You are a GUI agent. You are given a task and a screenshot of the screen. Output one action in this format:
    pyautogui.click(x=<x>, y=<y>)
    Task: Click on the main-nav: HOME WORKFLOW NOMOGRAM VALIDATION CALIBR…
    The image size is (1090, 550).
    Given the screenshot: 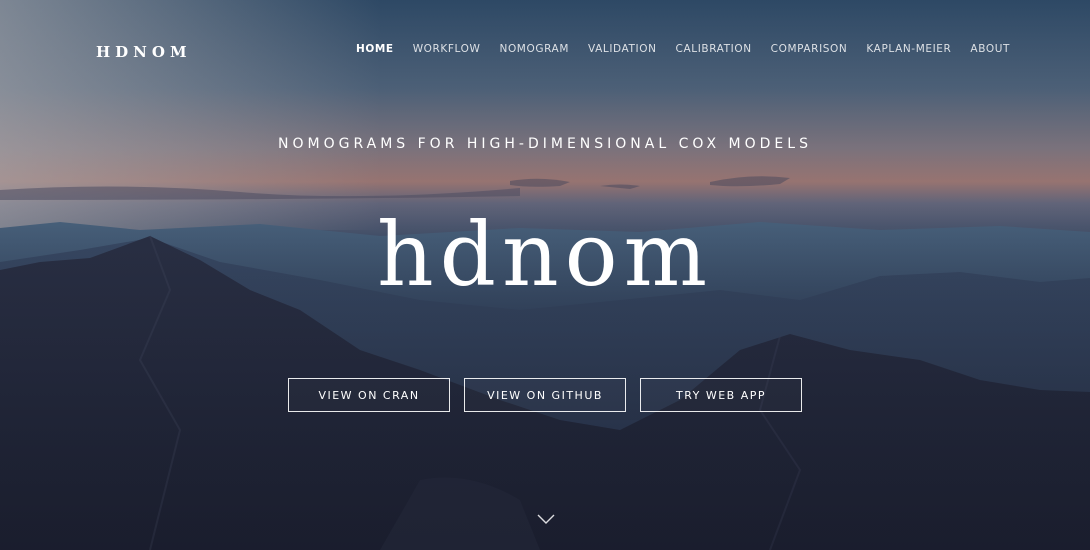 What is the action you would take?
    pyautogui.click(x=673, y=49)
    